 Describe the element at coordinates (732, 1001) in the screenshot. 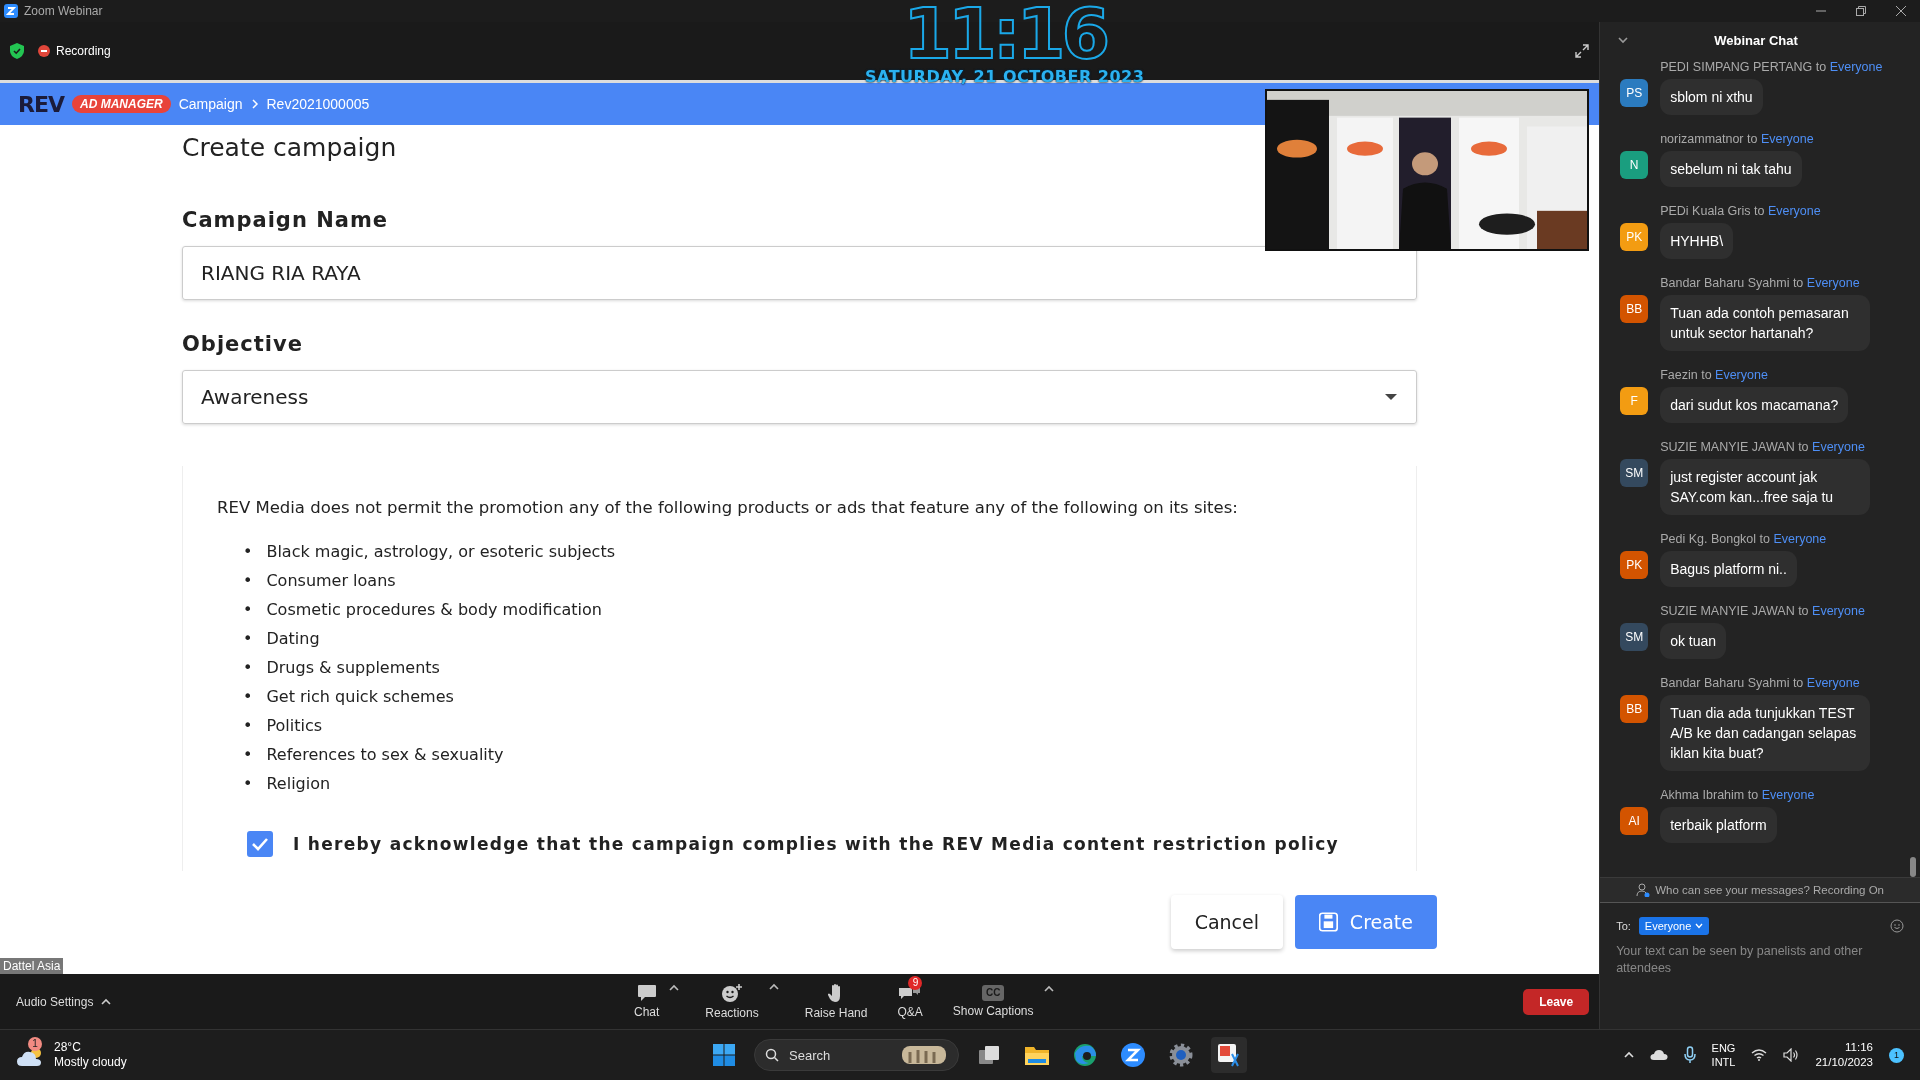

I see `toolbar-button: Reactions` at that location.